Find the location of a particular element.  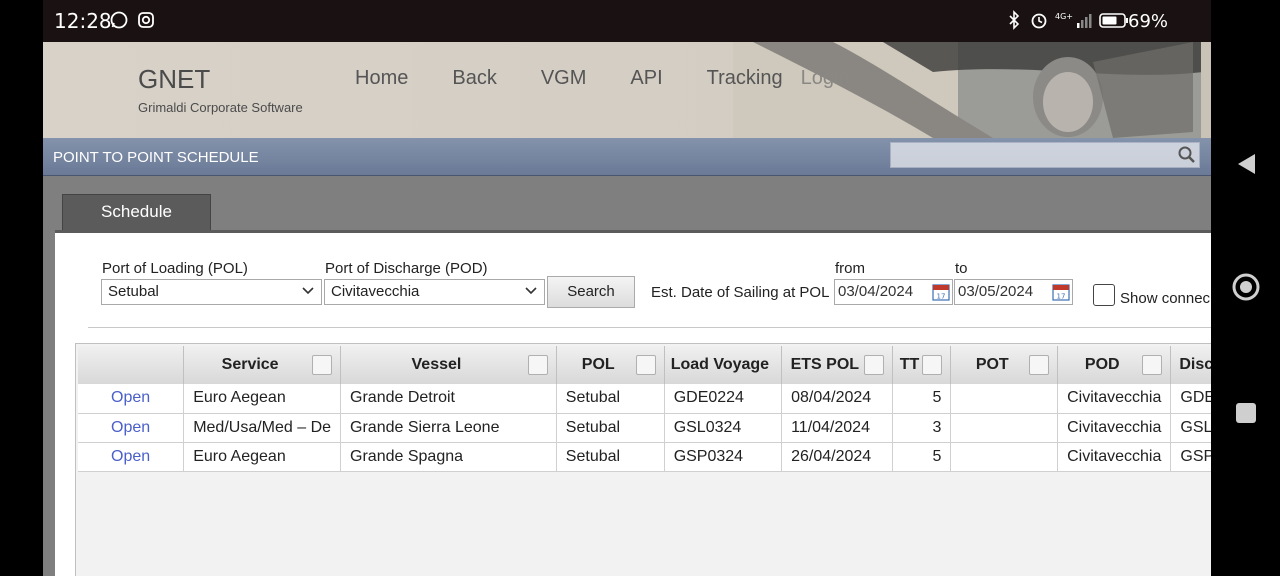

back-triangle-icon is located at coordinates (1246, 164).